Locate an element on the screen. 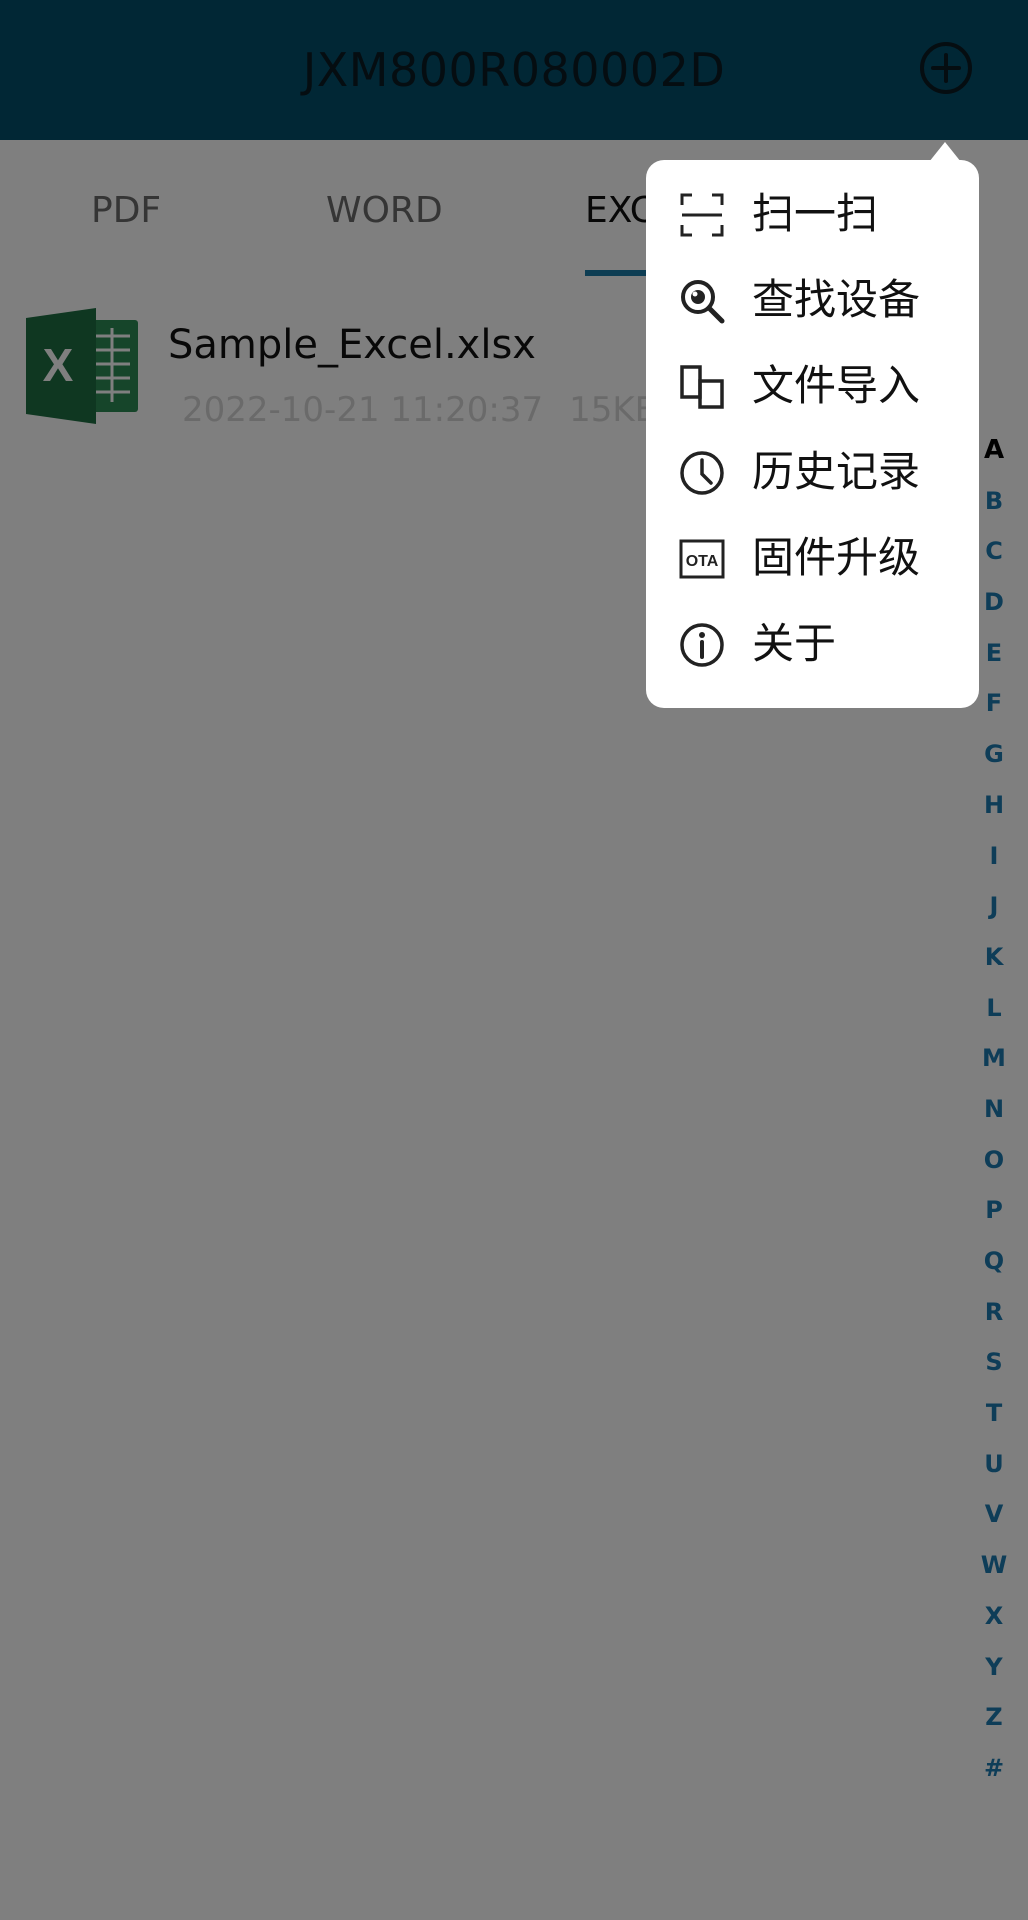 This screenshot has width=1028, height=1920. menu-label: 文件导入 is located at coordinates (836, 385).